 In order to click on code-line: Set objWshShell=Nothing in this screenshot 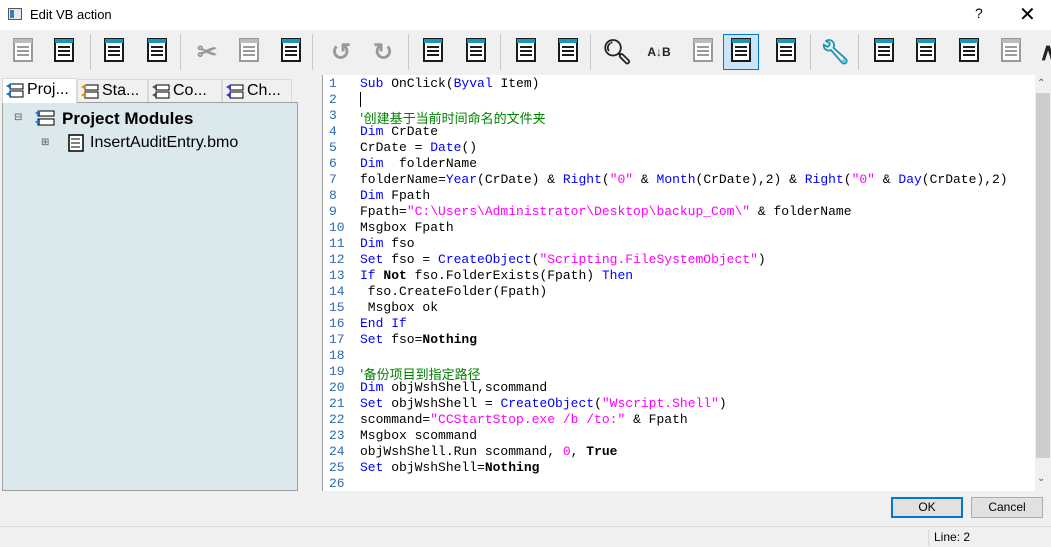, I will do `click(449, 467)`.